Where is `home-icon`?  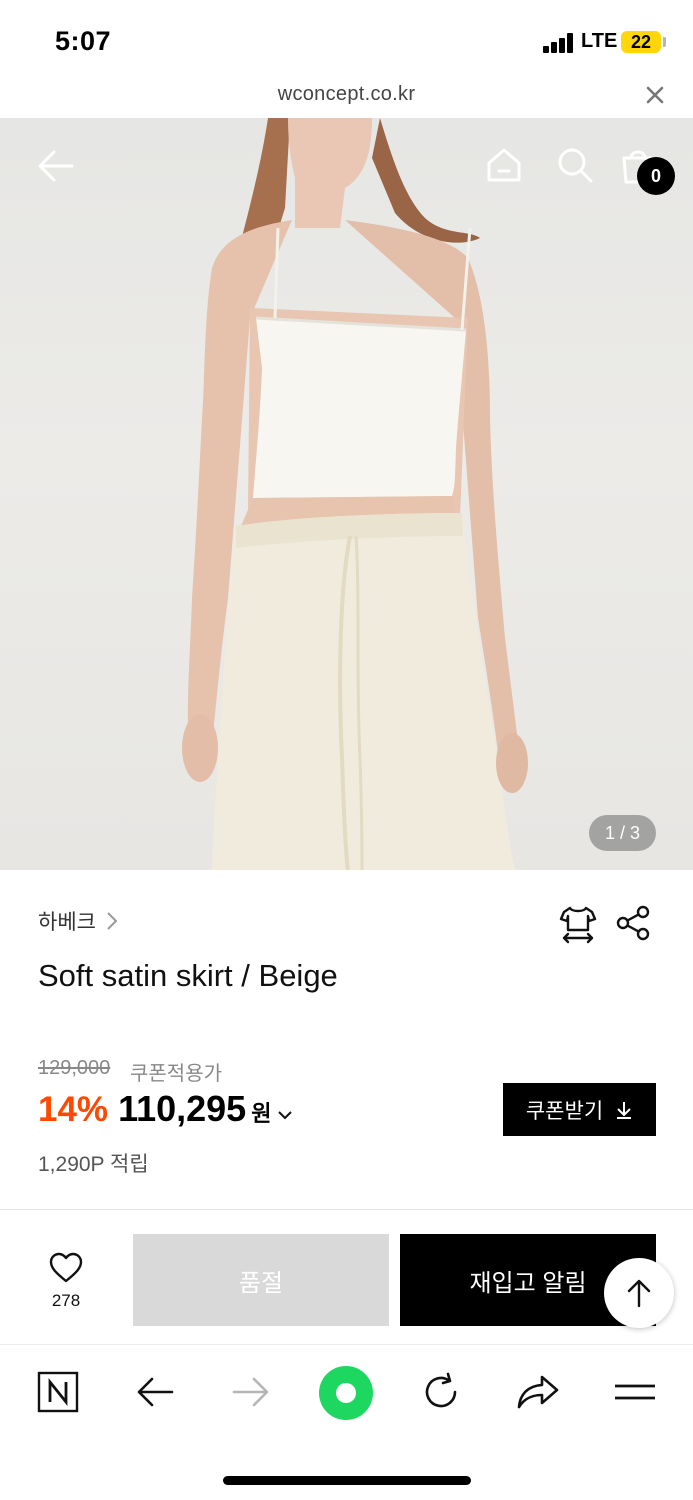 home-icon is located at coordinates (504, 165).